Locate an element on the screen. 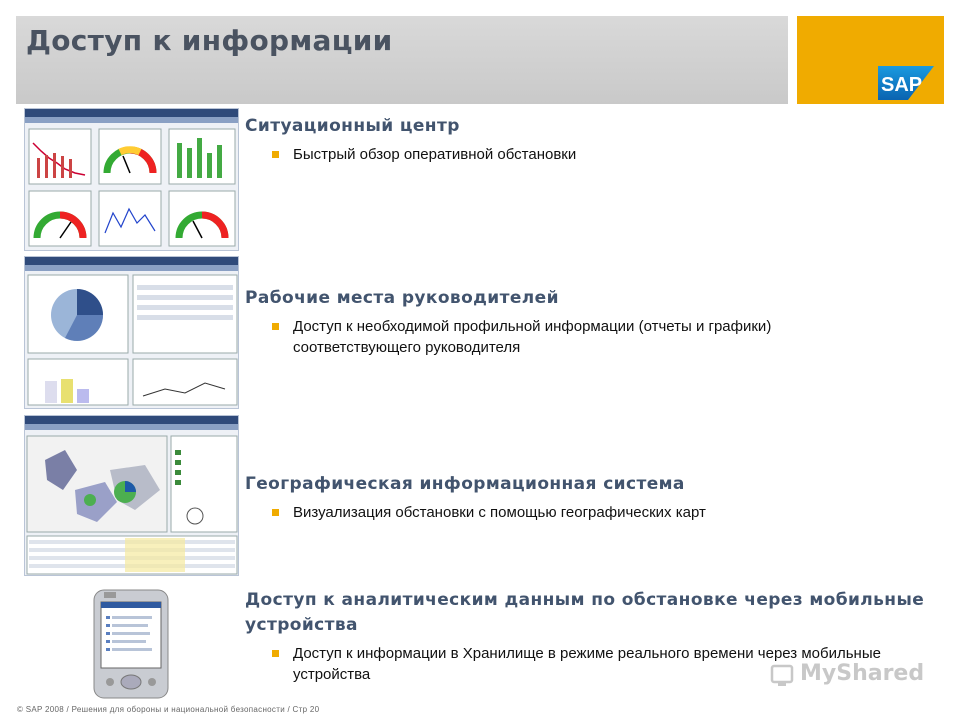  watermark-icon is located at coordinates (782, 675).